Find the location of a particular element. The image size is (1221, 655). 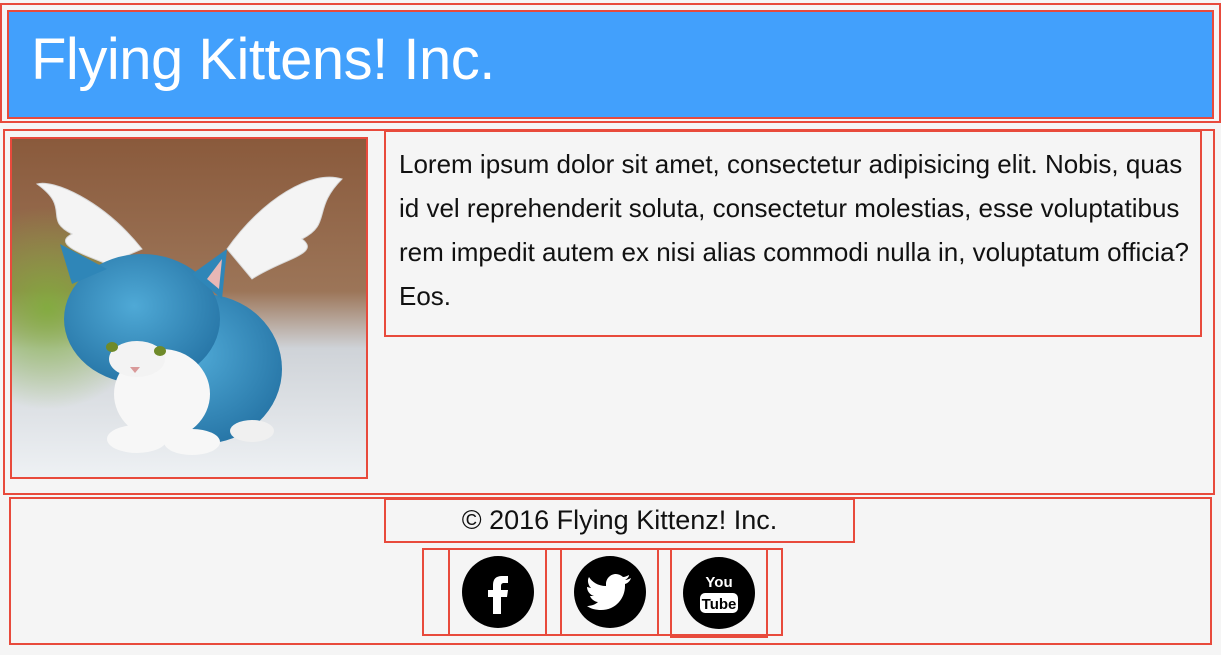

youtube-label-bottom: Tube is located at coordinates (719, 604).